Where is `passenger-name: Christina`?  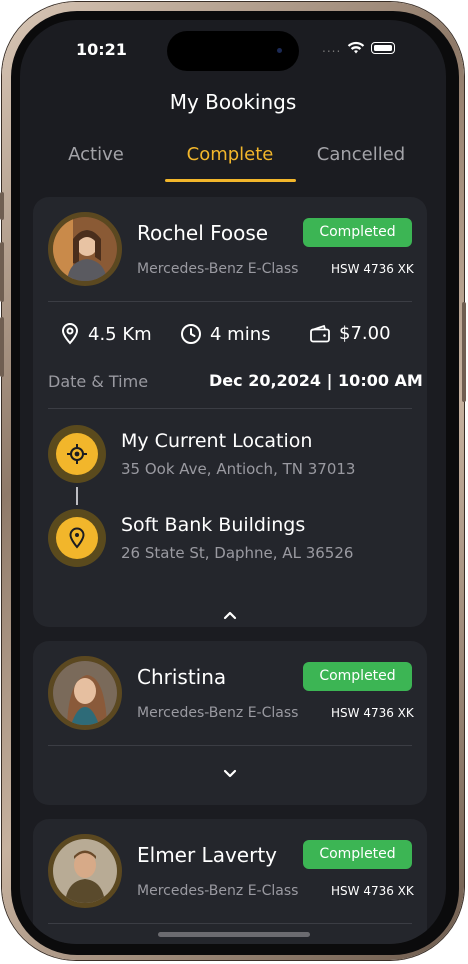 passenger-name: Christina is located at coordinates (182, 677).